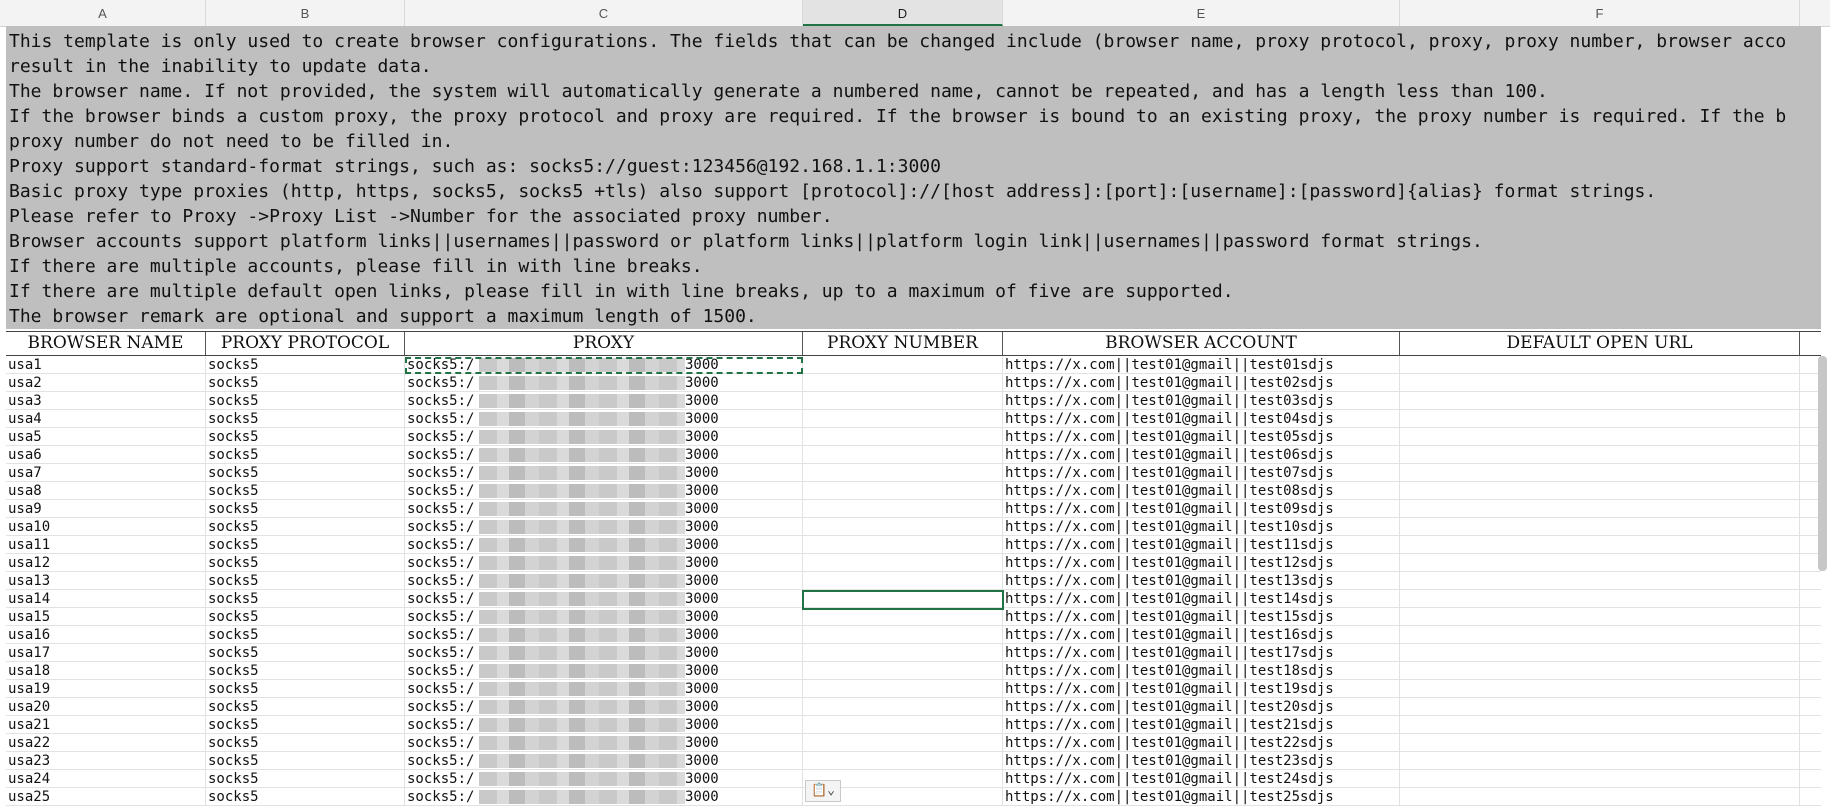 The height and width of the screenshot is (806, 1830). What do you see at coordinates (604, 13) in the screenshot?
I see `column-header-c: C` at bounding box center [604, 13].